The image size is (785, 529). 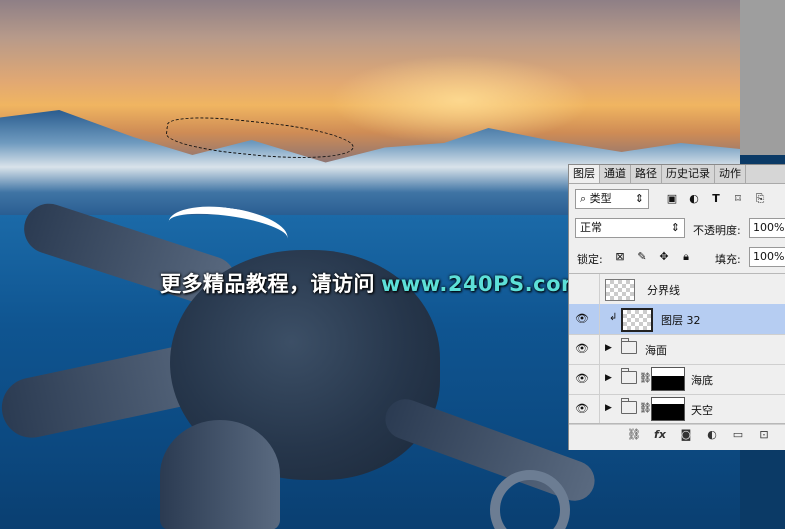 I want to click on filter-row: ⌕ 类型 ⇕ ▣ ◐ T ⌑ ⎘, so click(x=677, y=199).